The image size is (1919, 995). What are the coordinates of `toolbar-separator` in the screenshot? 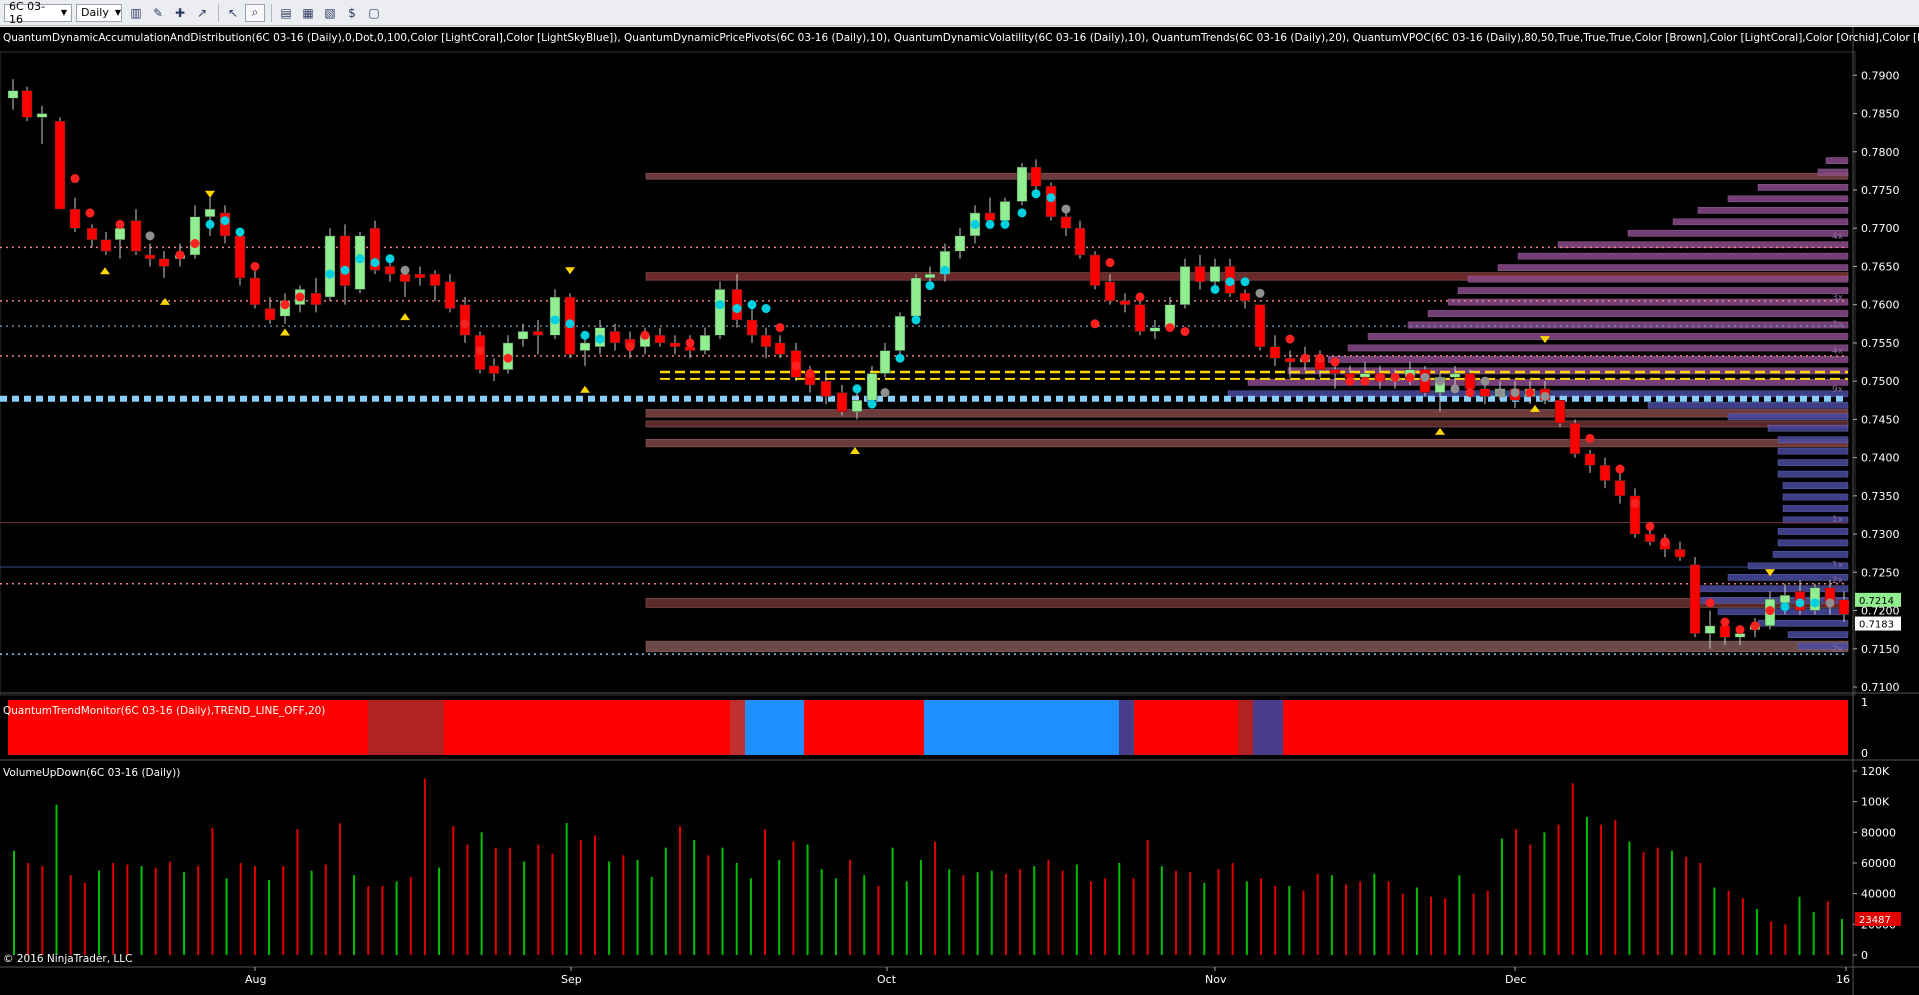 It's located at (218, 12).